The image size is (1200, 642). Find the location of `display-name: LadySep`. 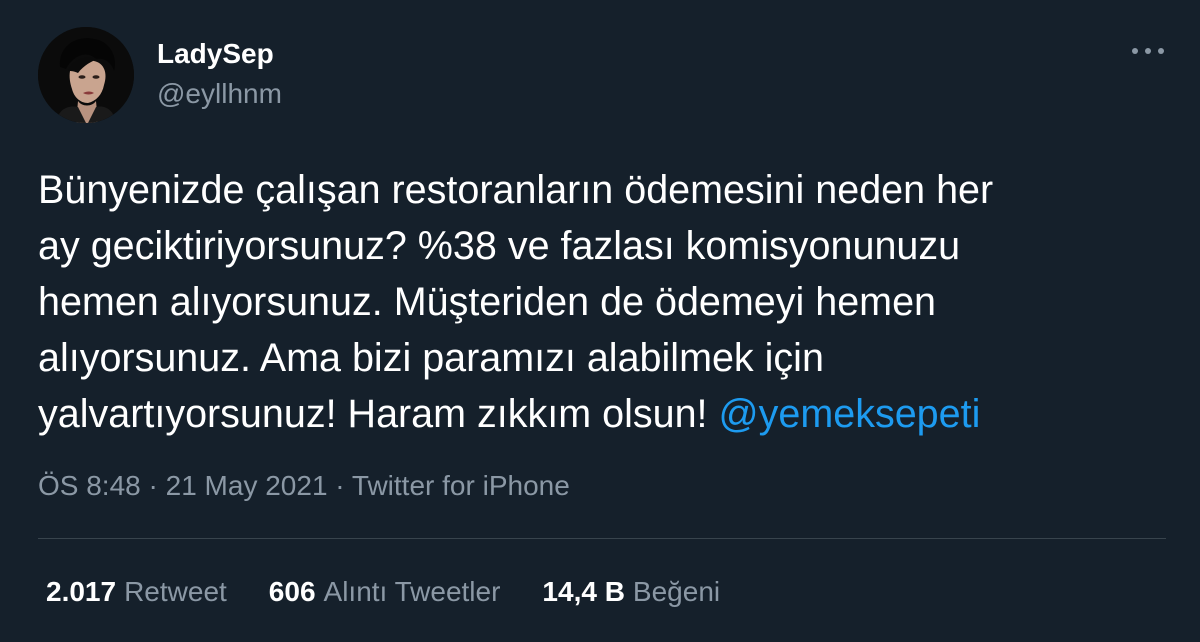

display-name: LadySep is located at coordinates (215, 54).